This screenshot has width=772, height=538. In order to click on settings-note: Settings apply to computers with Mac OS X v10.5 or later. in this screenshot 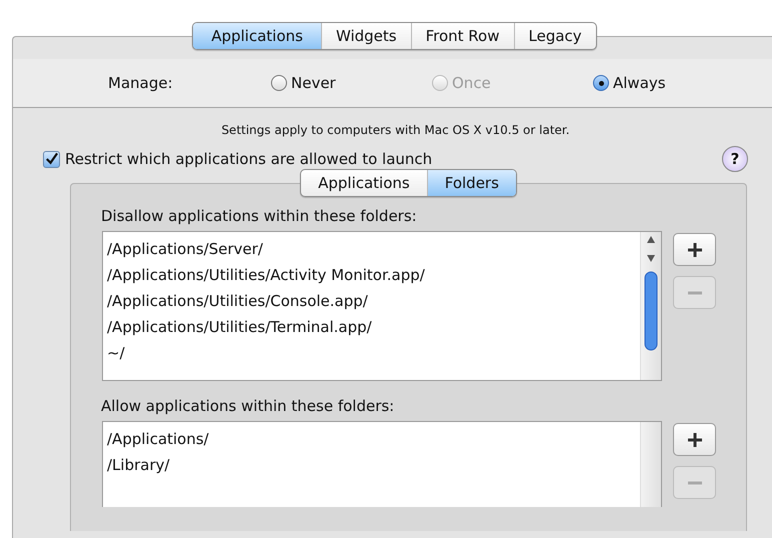, I will do `click(395, 130)`.